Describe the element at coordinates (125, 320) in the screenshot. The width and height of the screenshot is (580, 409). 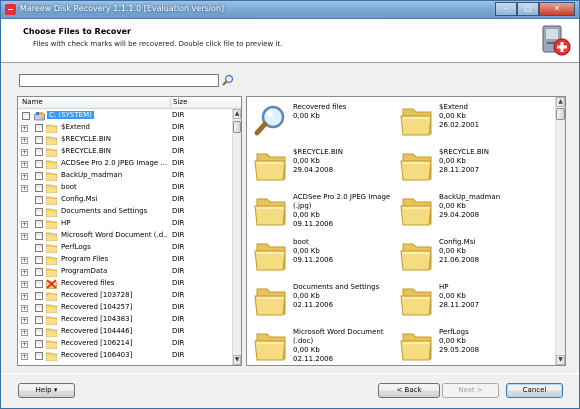
I see `tree-row: + Recovered [104383] DIR` at that location.